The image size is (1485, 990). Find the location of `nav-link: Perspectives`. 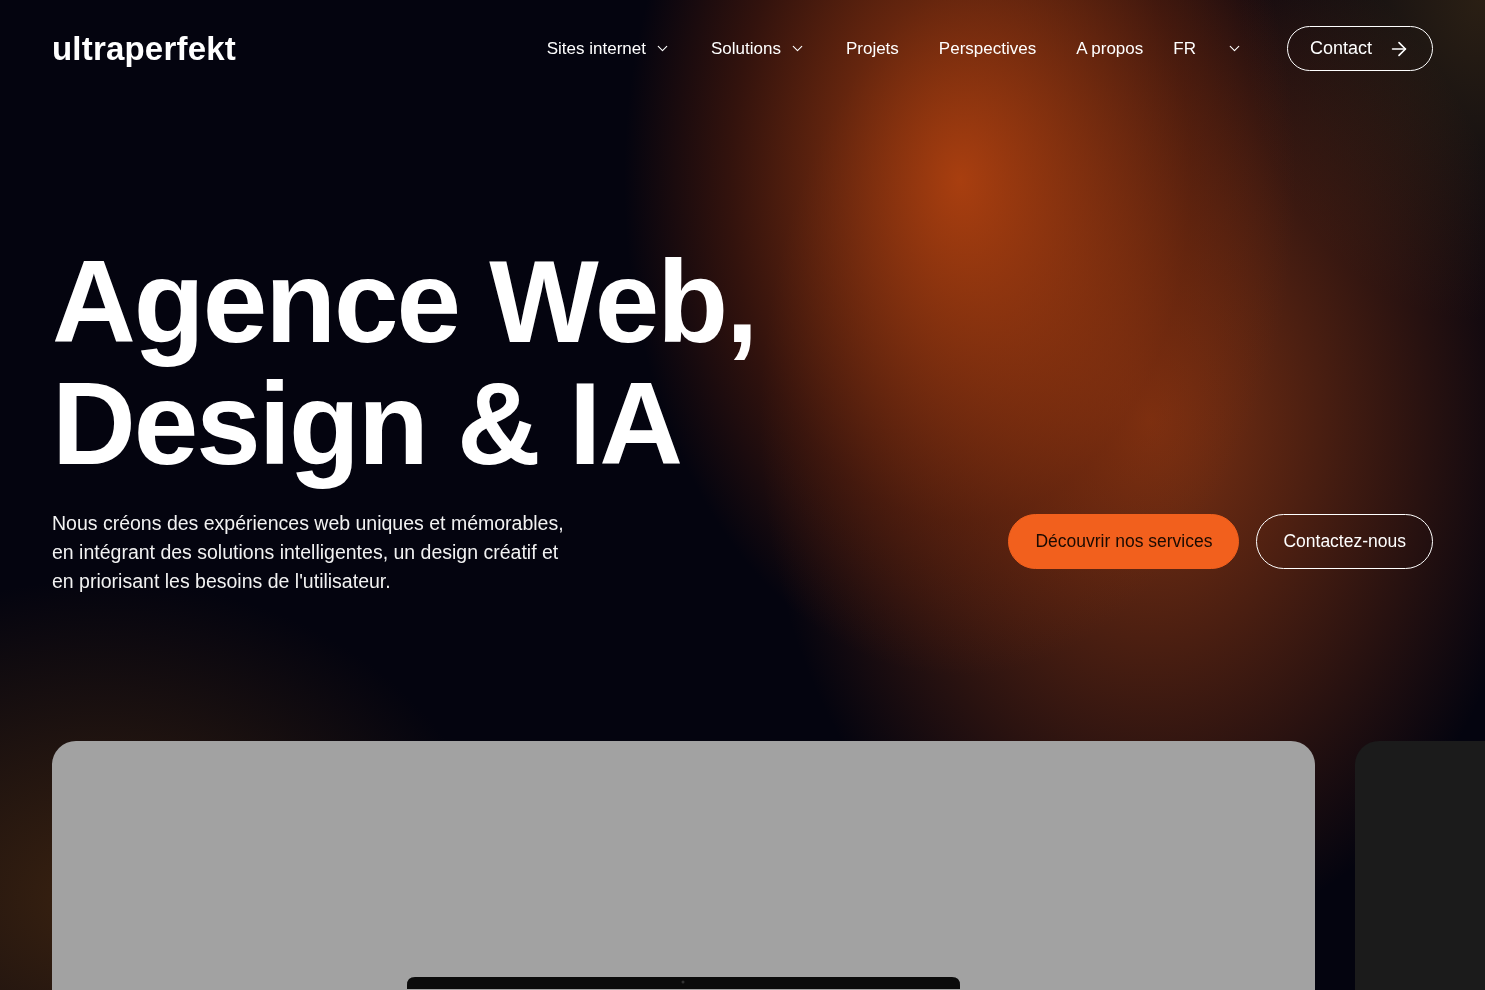

nav-link: Perspectives is located at coordinates (987, 48).